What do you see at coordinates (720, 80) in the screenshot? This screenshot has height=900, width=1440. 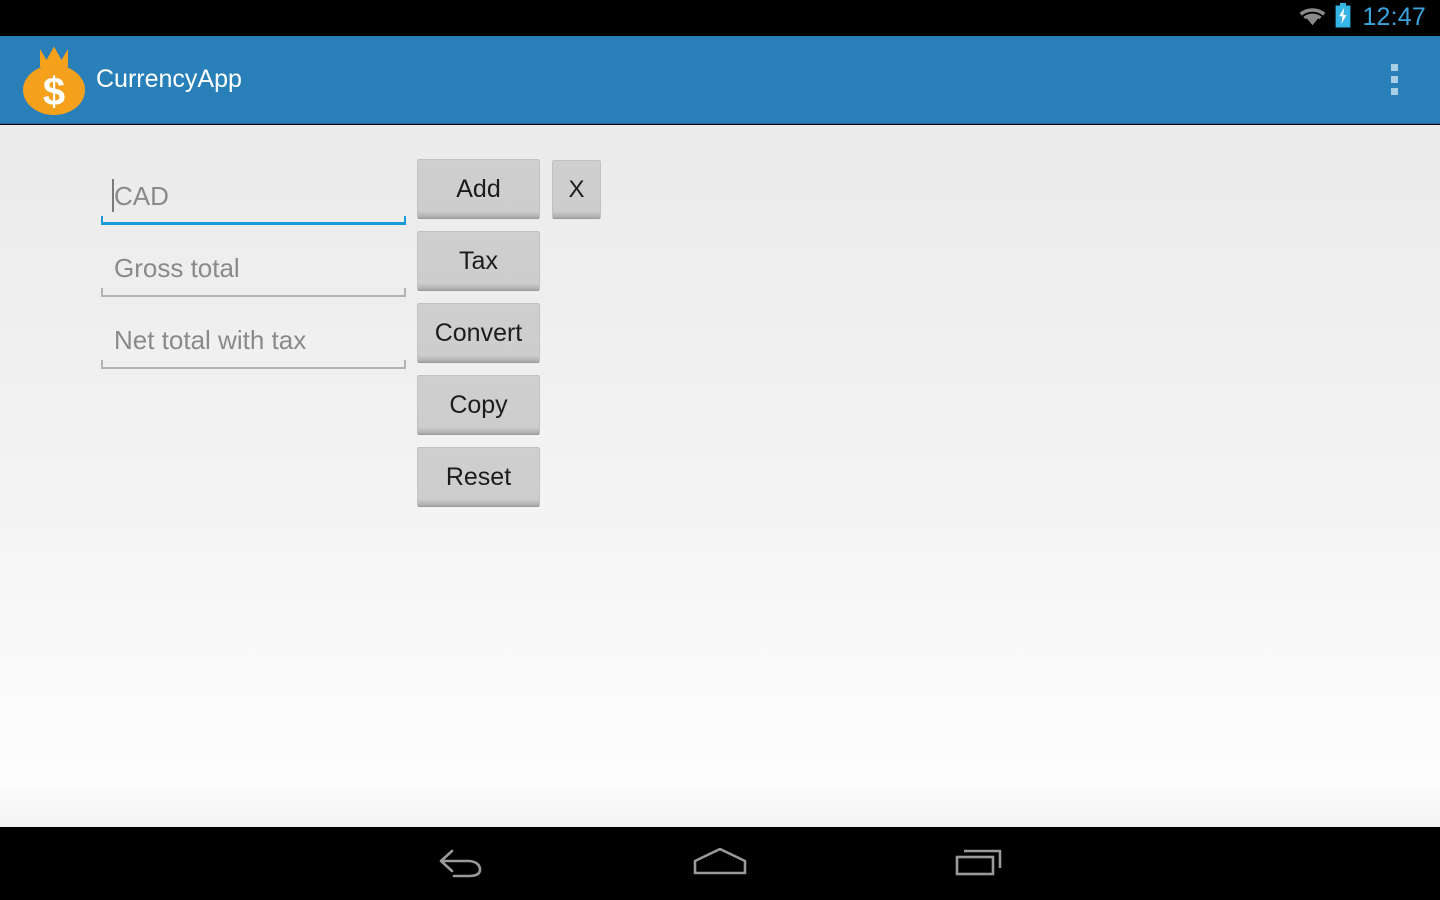 I see `action-bar: $ CurrencyApp` at bounding box center [720, 80].